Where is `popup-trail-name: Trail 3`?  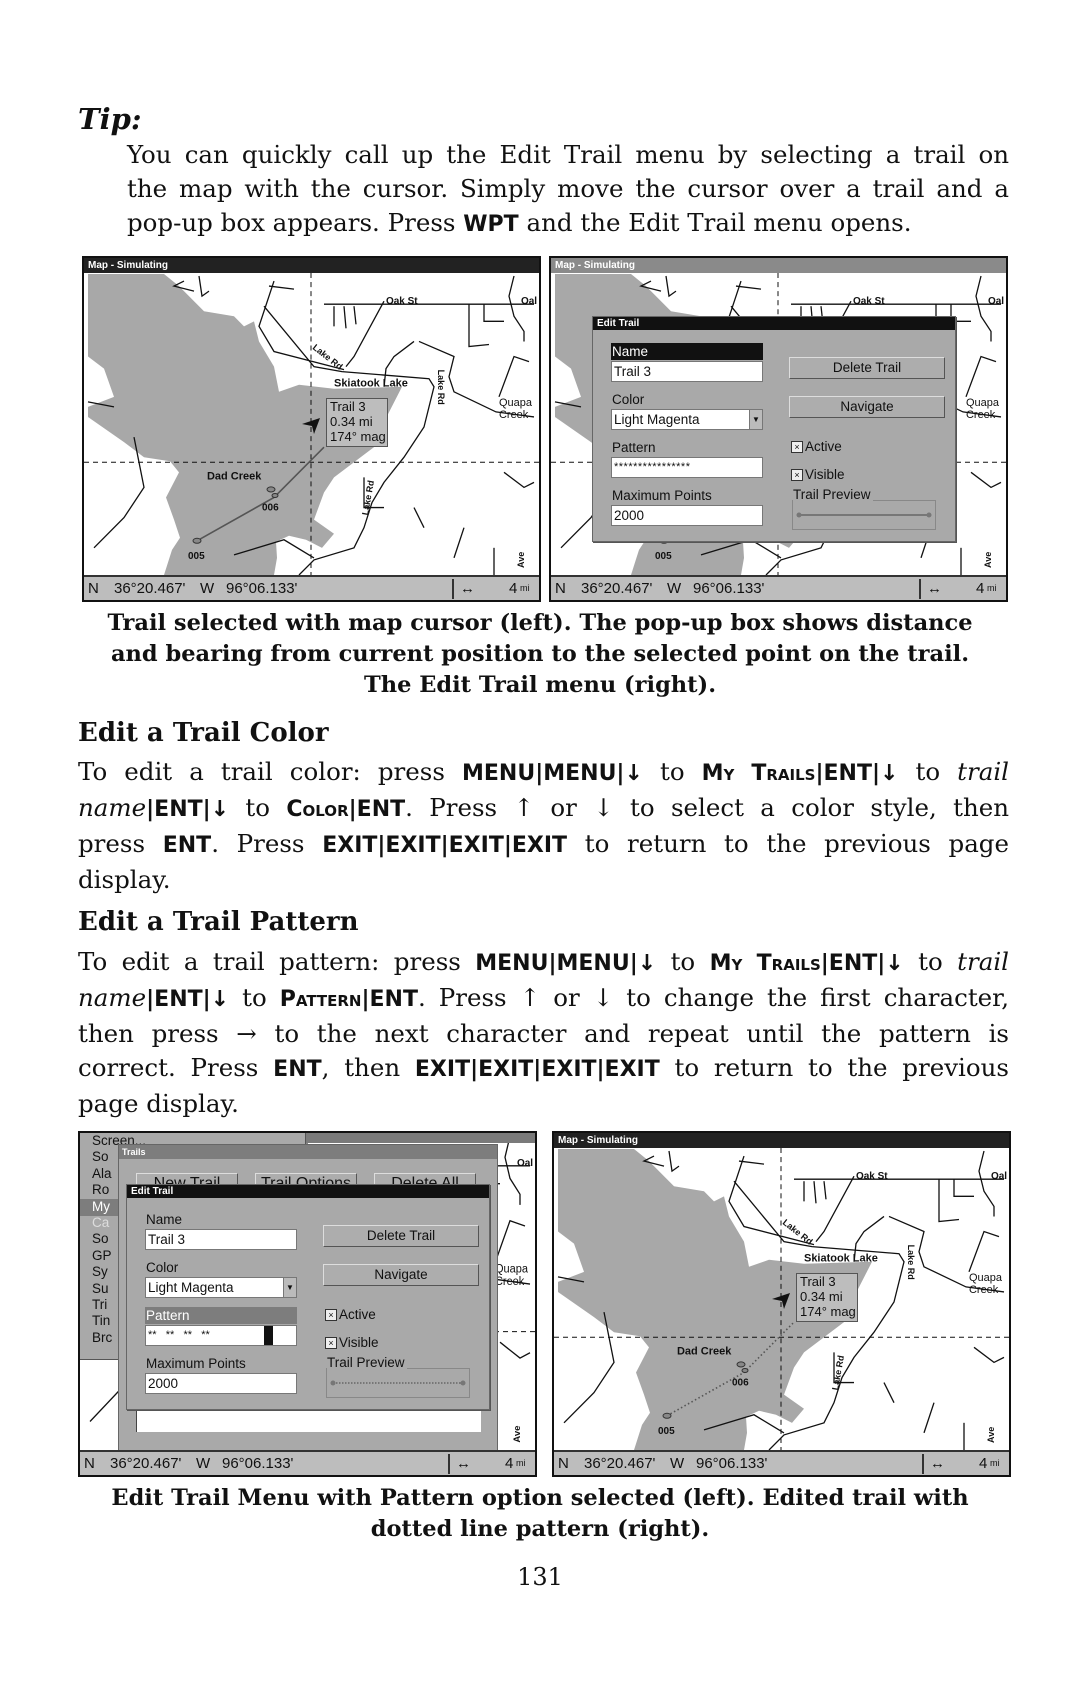 popup-trail-name: Trail 3 is located at coordinates (818, 1281).